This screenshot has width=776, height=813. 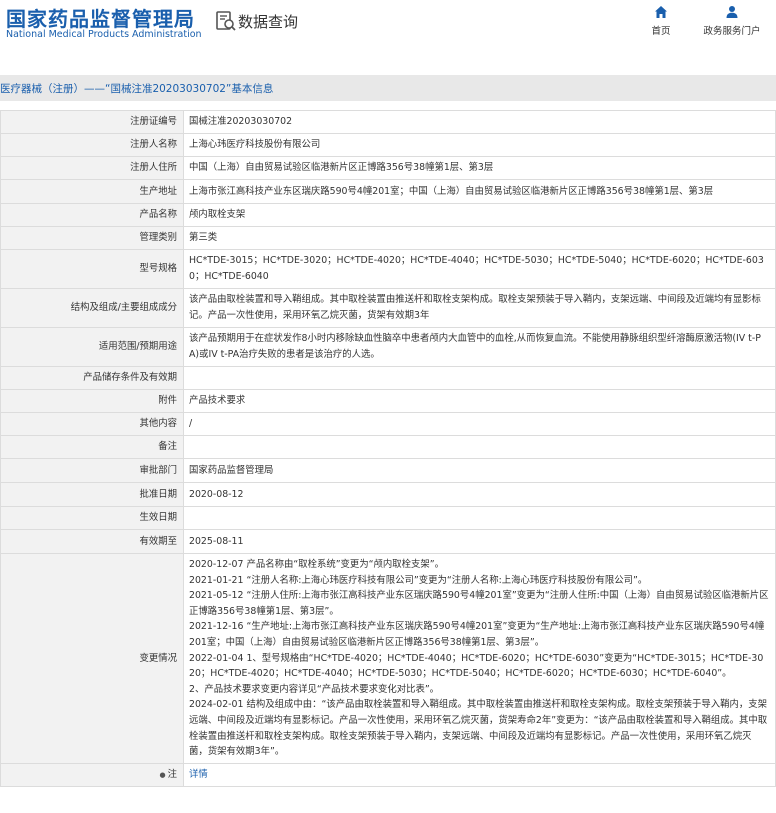 I want to click on table-row: 有效期至 2025-08-11, so click(x=388, y=541).